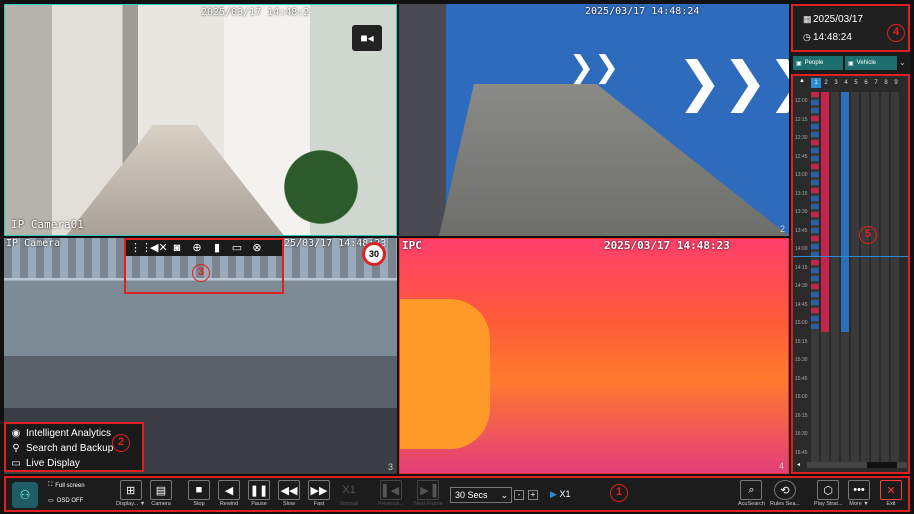 The image size is (914, 514). Describe the element at coordinates (807, 37) in the screenshot. I see `clock-icon: ◷` at that location.